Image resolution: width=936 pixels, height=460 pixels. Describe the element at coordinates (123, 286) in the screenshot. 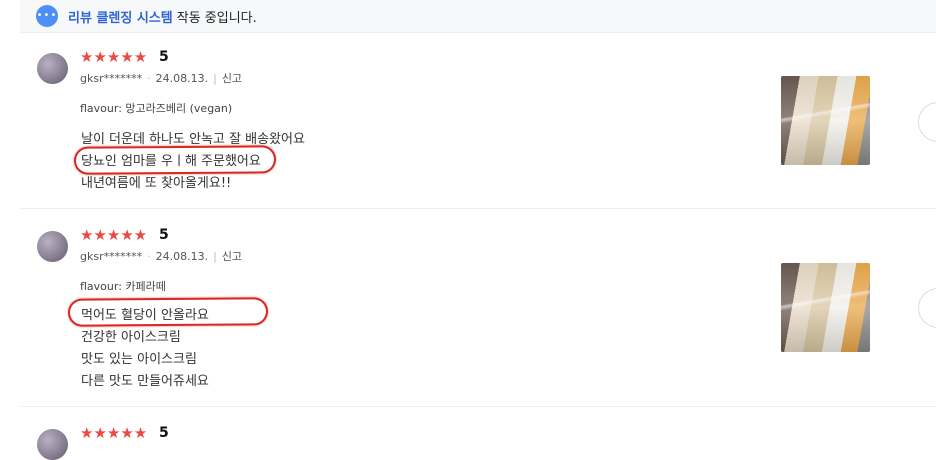

I see `product-option: flavour: 카페라떼` at that location.